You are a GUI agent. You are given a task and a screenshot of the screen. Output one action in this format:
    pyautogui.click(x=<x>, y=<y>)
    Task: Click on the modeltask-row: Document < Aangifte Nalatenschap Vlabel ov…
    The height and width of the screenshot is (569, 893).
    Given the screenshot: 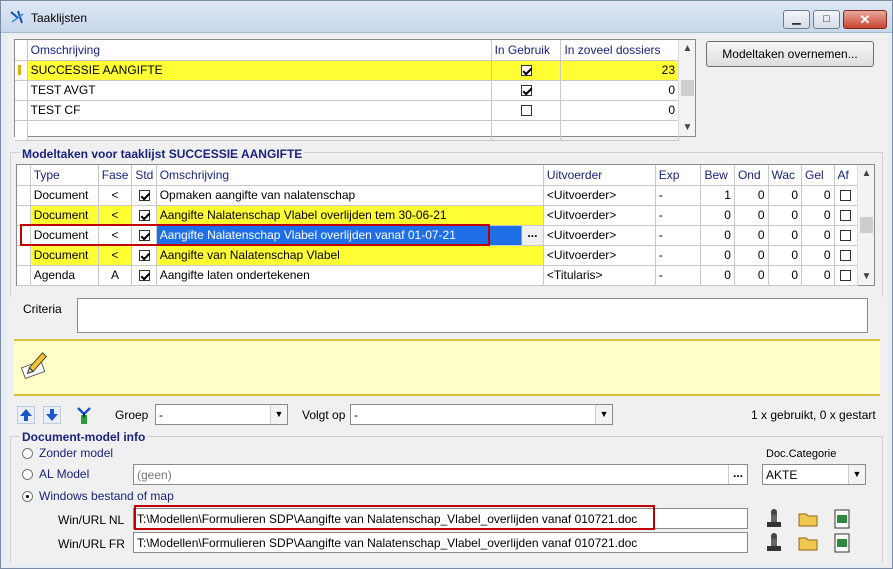 What is the action you would take?
    pyautogui.click(x=438, y=215)
    